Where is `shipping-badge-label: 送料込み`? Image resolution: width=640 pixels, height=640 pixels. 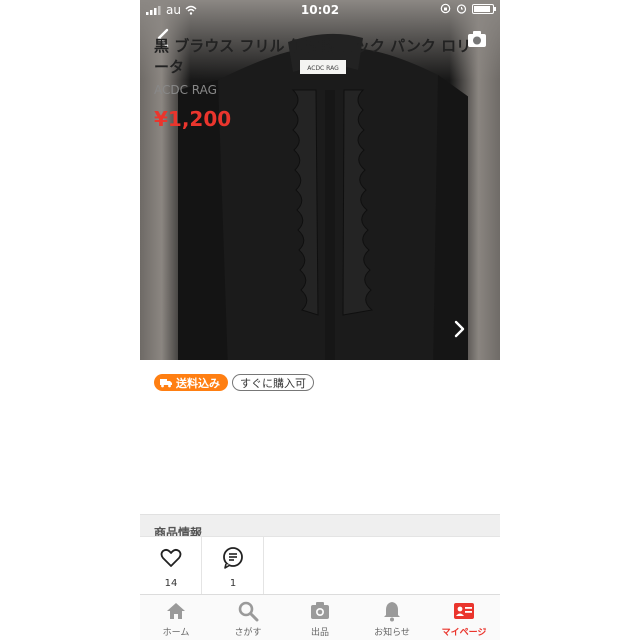 shipping-badge-label: 送料込み is located at coordinates (198, 383).